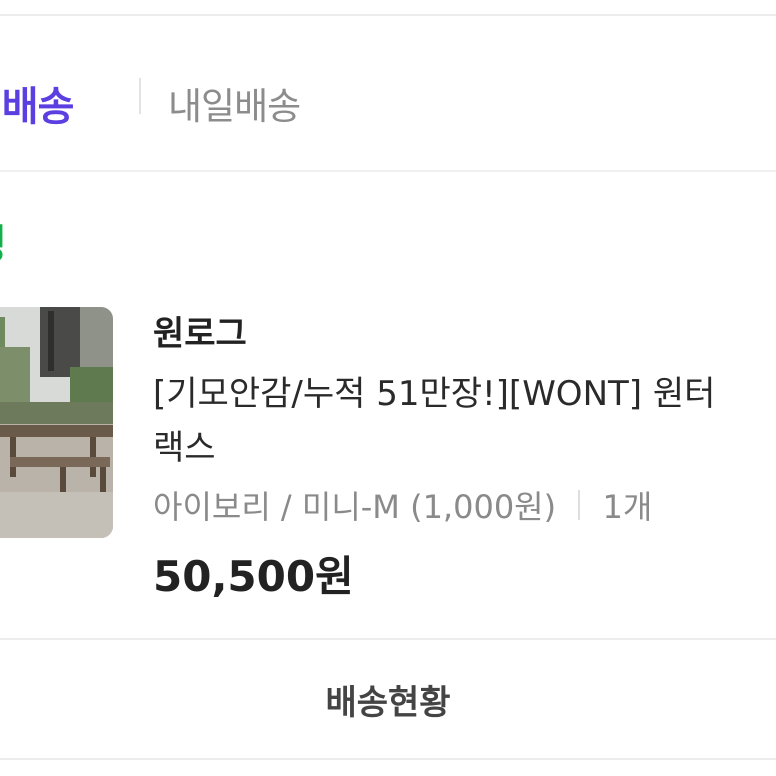  Describe the element at coordinates (3, 241) in the screenshot. I see `order-status: 정` at that location.